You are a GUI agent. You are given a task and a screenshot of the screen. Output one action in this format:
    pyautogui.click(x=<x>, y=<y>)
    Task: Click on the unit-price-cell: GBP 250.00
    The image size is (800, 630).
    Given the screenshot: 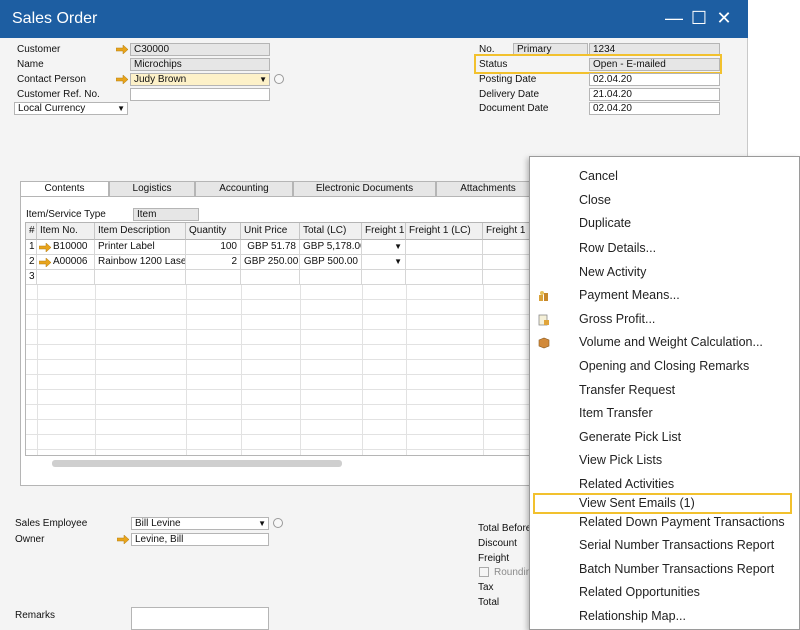 What is the action you would take?
    pyautogui.click(x=270, y=262)
    